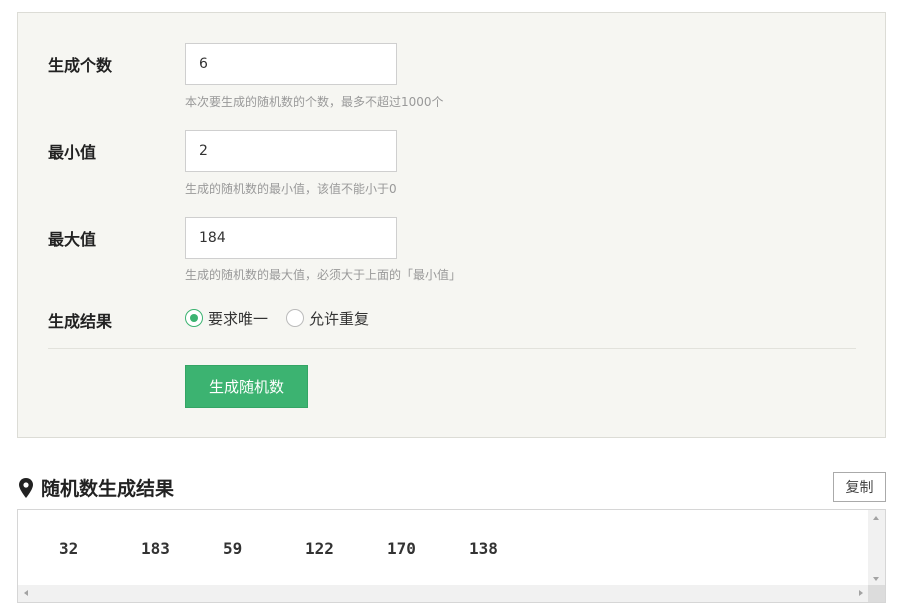 This screenshot has height=615, width=897. I want to click on result-header: 随机数生成结果, so click(96, 487).